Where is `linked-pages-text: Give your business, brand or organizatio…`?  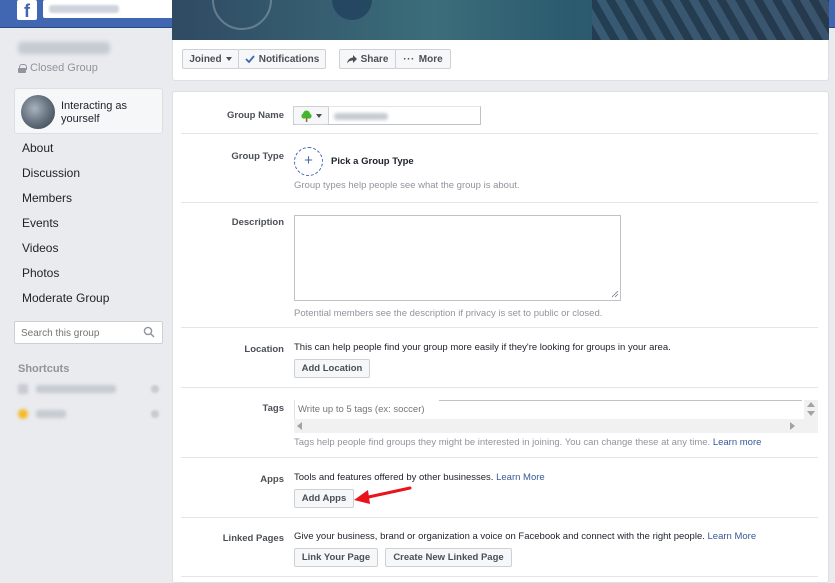
linked-pages-text: Give your business, brand or organizatio… is located at coordinates (499, 536).